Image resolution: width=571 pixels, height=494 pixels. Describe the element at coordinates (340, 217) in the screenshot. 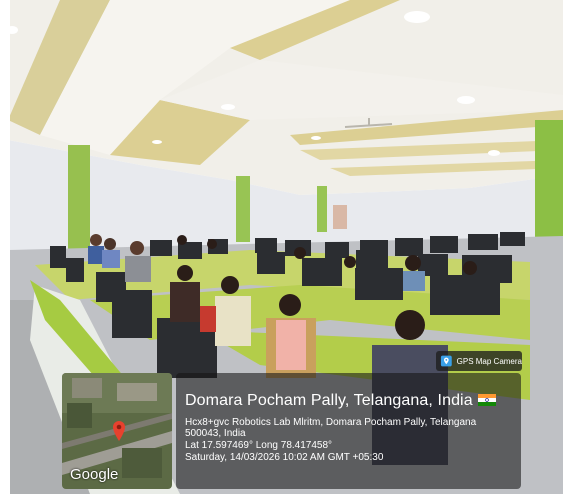

I see `window` at that location.